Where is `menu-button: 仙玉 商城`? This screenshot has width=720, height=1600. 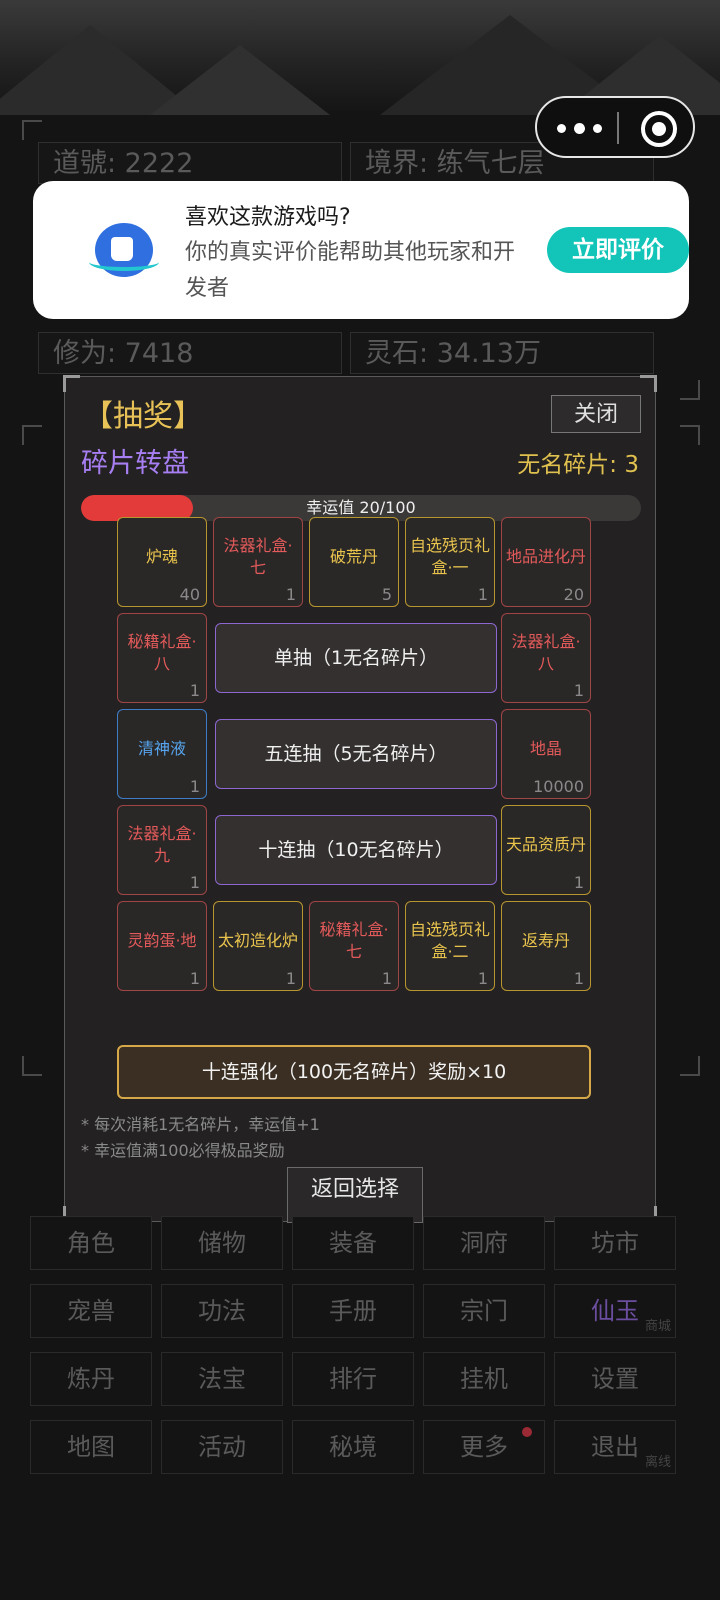 menu-button: 仙玉 商城 is located at coordinates (615, 1311).